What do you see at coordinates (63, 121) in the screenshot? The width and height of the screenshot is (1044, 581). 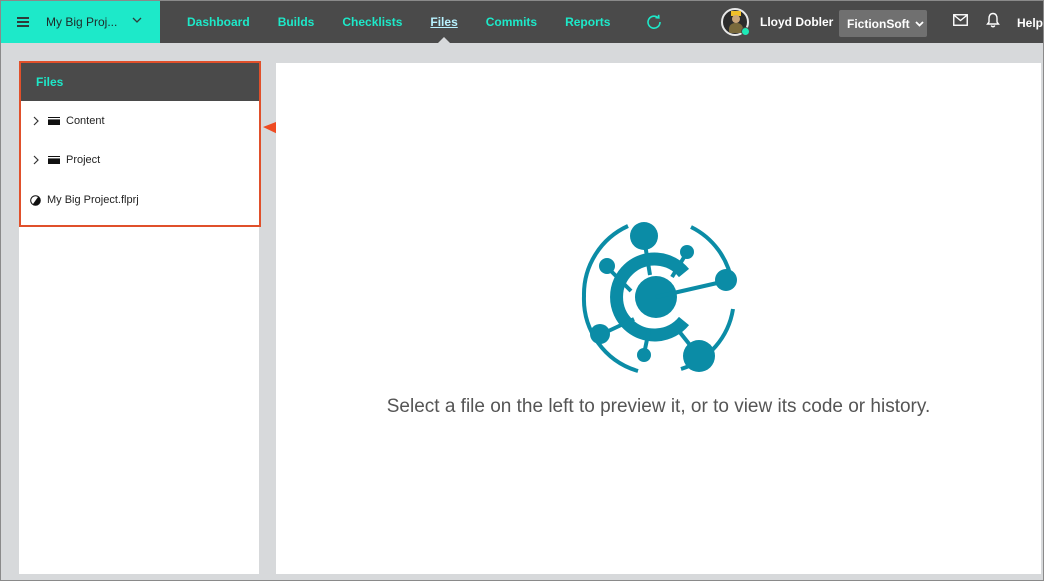 I see `tree-item-content: Content` at bounding box center [63, 121].